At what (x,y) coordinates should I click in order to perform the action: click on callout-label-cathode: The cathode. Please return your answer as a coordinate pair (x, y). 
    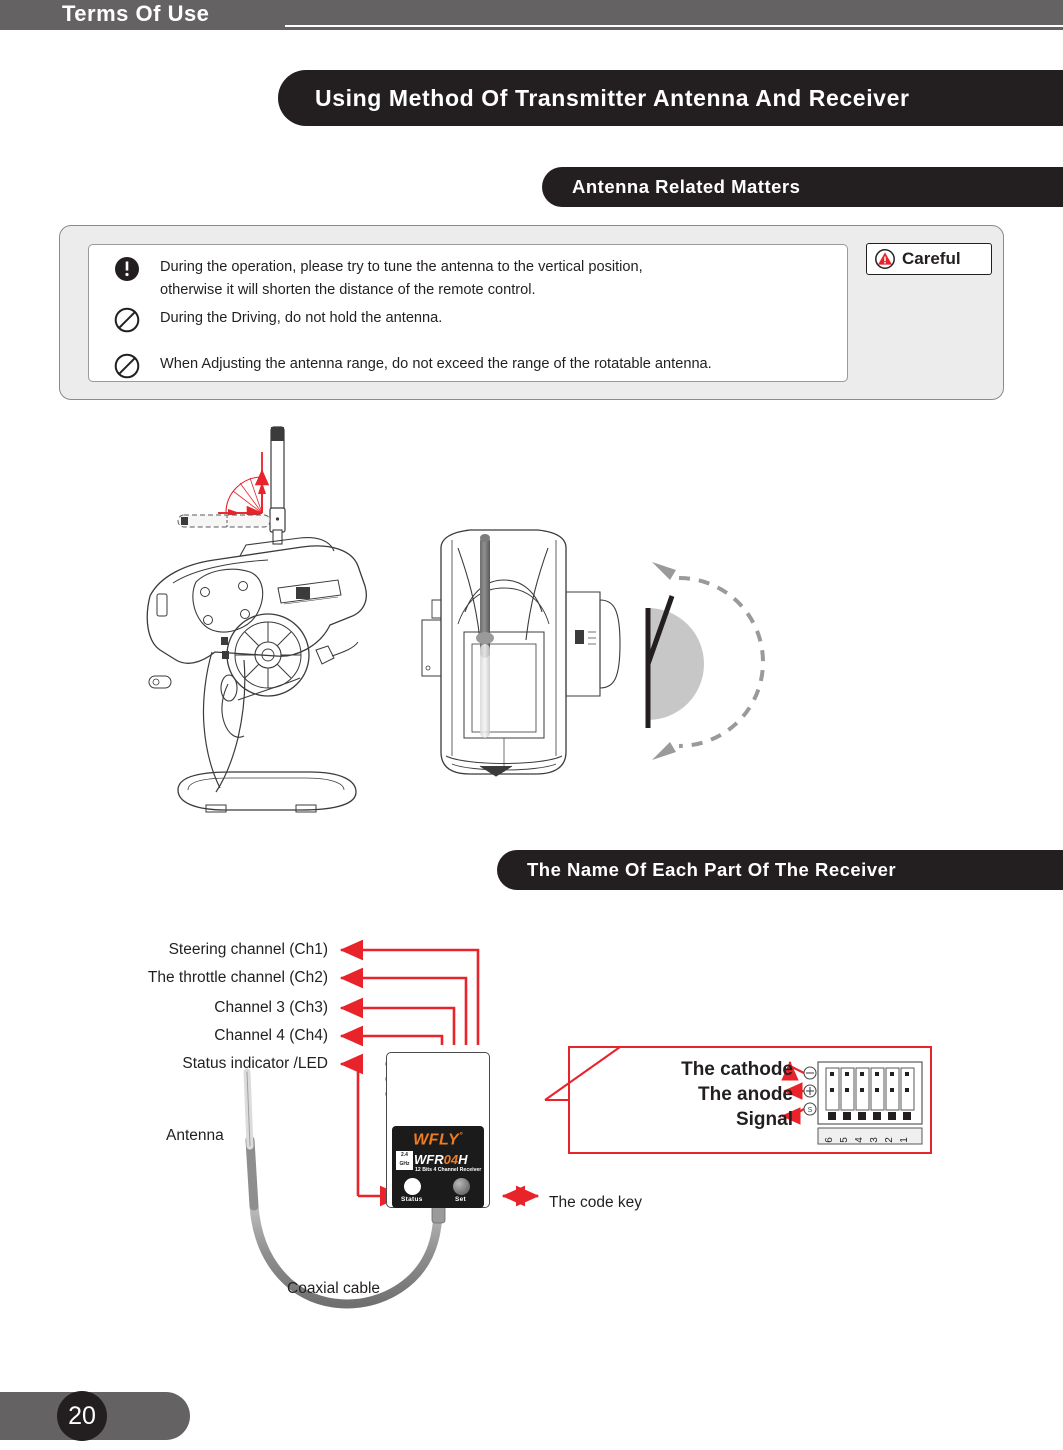
    Looking at the image, I should click on (737, 1069).